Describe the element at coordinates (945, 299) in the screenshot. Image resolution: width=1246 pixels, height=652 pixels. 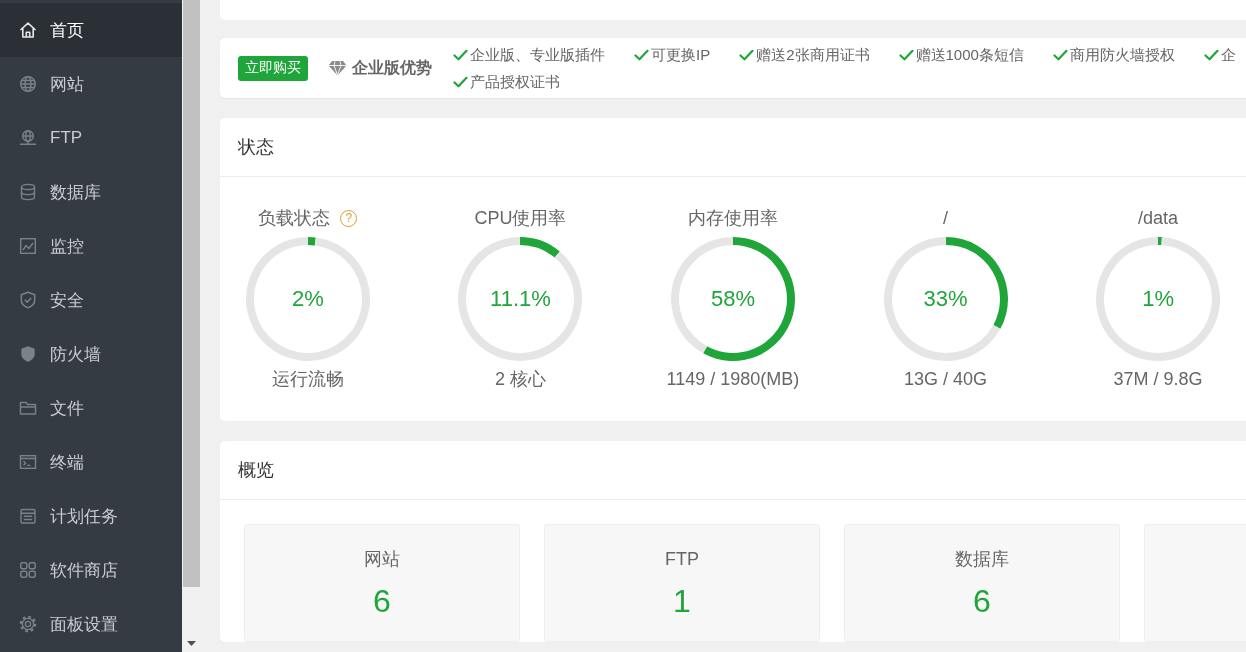
I see `gauge-value: 33%` at that location.